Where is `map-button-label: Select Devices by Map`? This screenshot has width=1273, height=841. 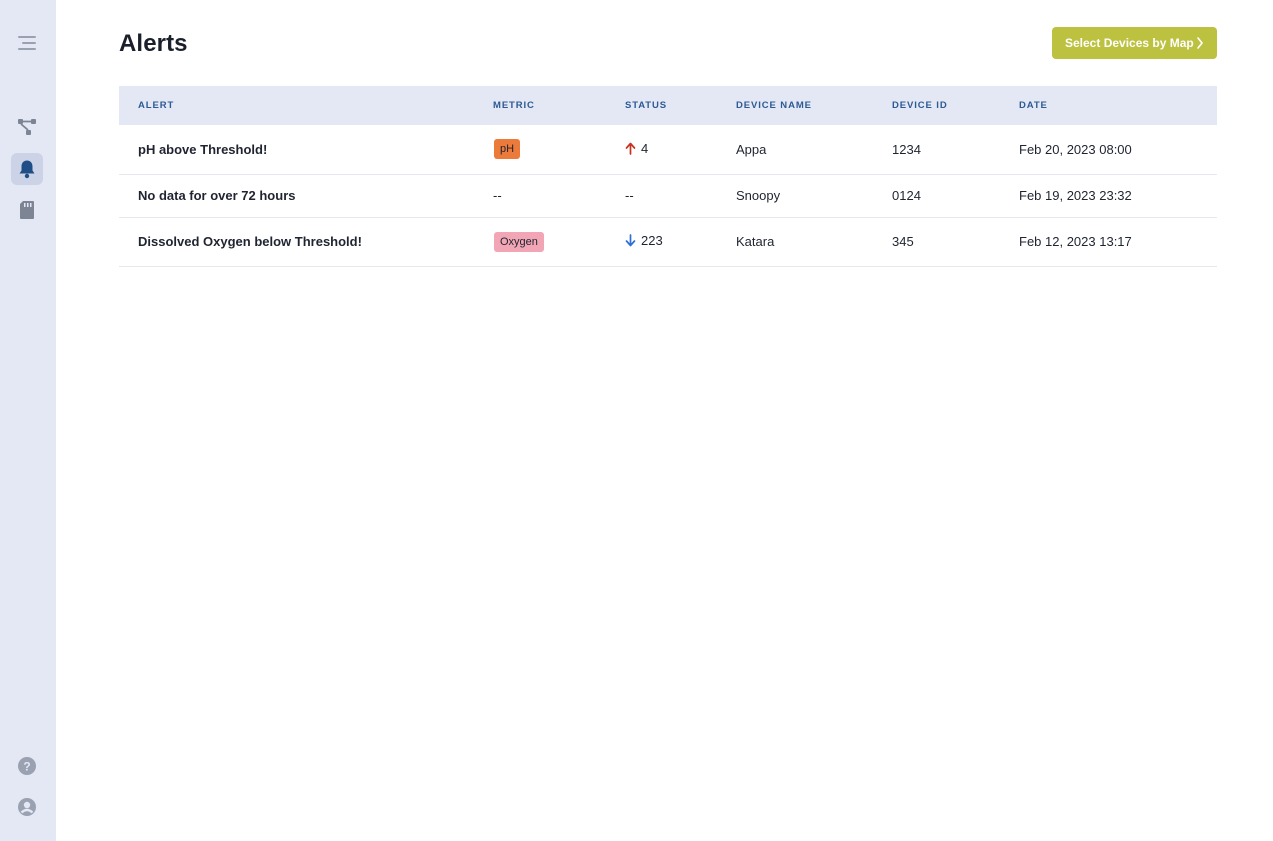
map-button-label: Select Devices by Map is located at coordinates (1129, 43).